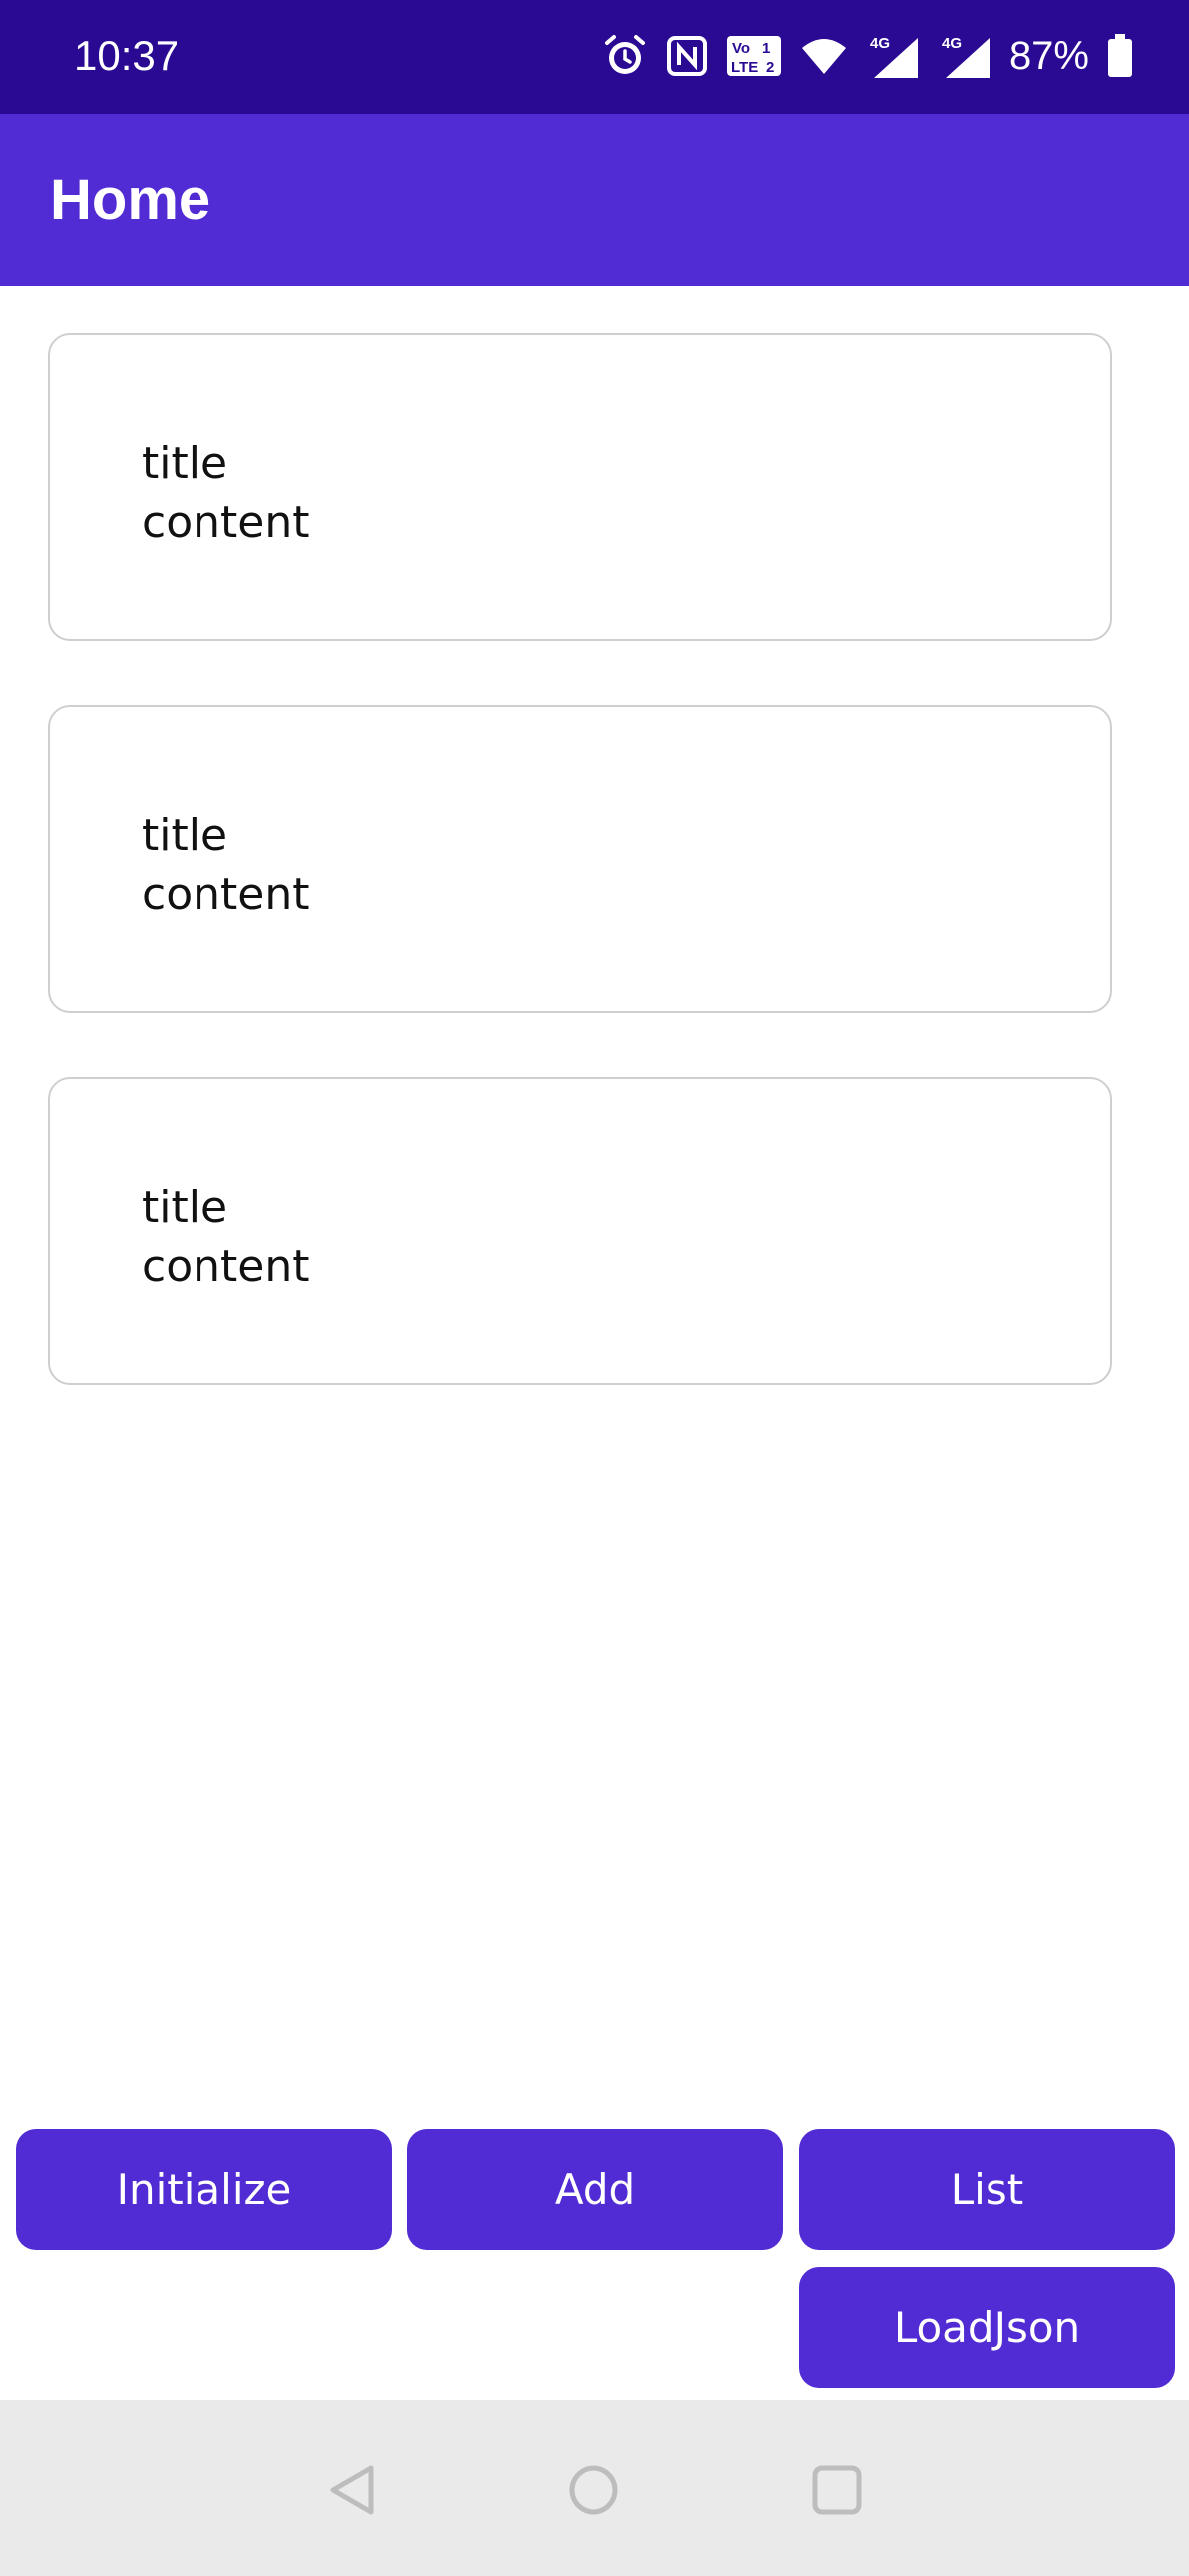 The image size is (1189, 2576). Describe the element at coordinates (766, 49) in the screenshot. I see `svg-text: 1` at that location.